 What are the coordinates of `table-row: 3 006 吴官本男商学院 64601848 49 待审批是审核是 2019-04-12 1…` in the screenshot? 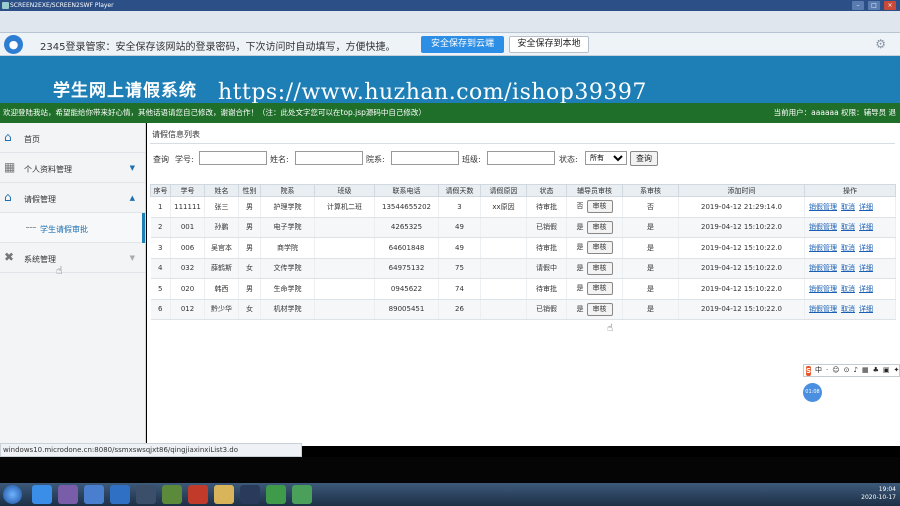 It's located at (523, 248).